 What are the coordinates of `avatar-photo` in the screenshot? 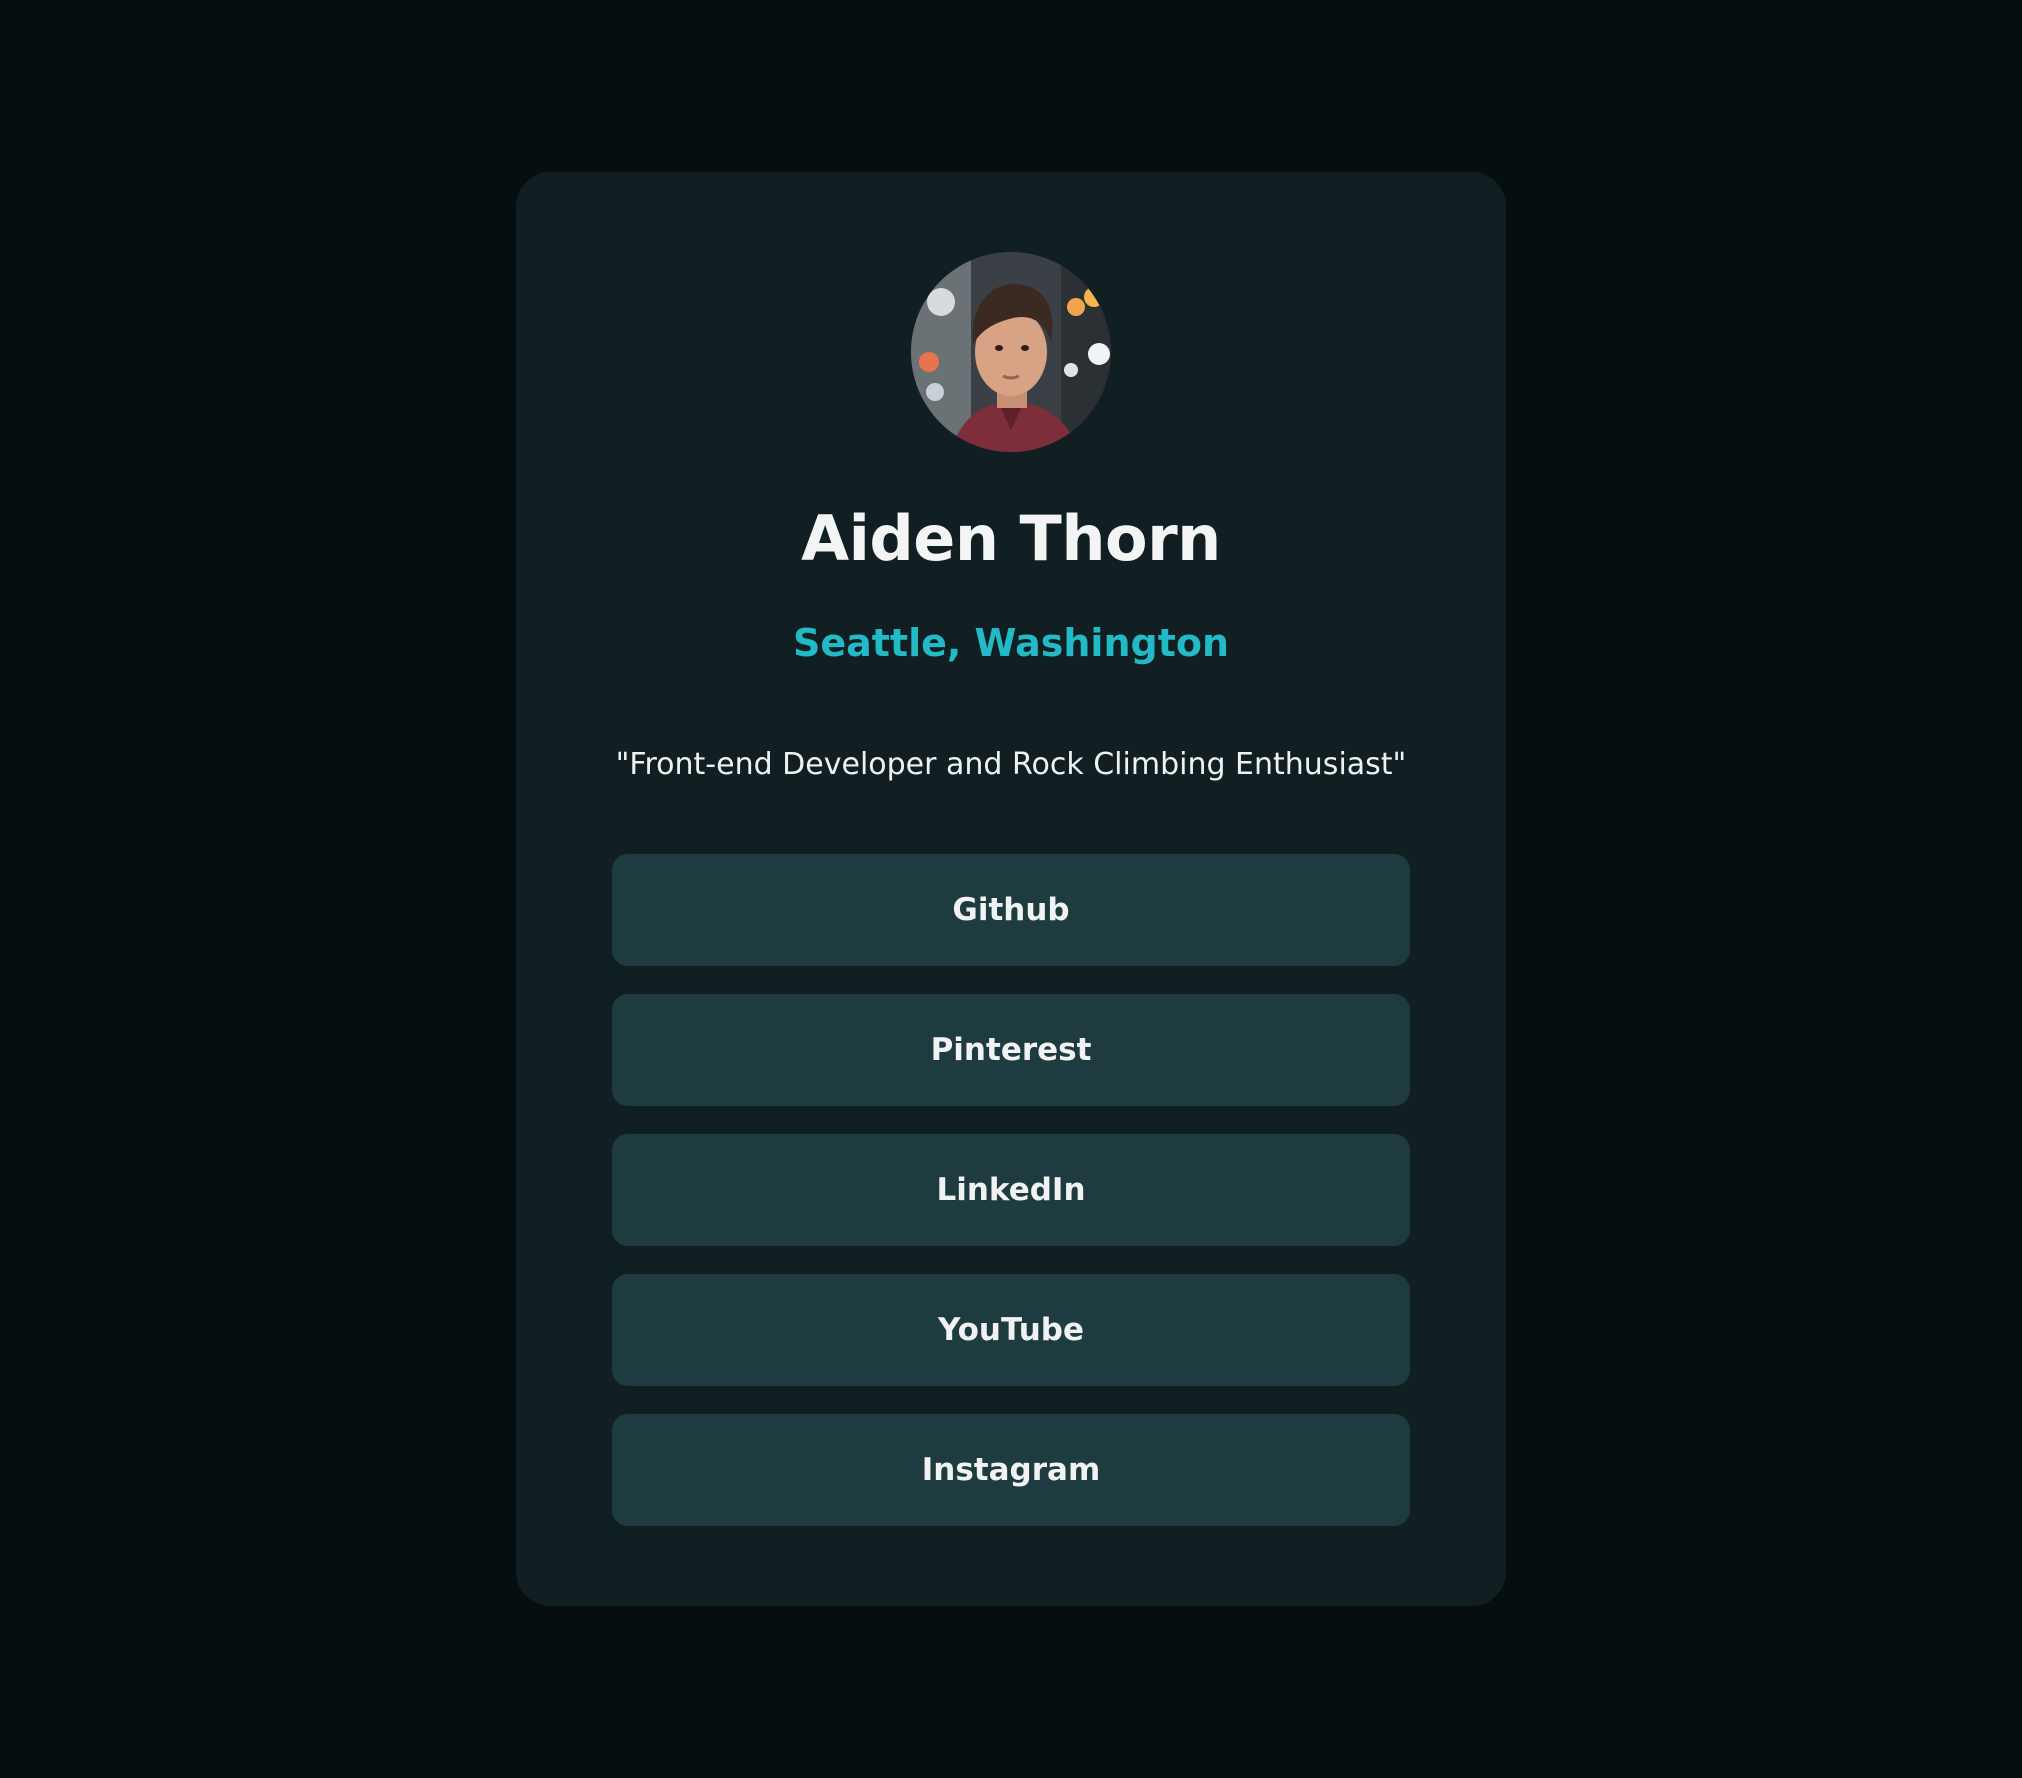 It's located at (1011, 352).